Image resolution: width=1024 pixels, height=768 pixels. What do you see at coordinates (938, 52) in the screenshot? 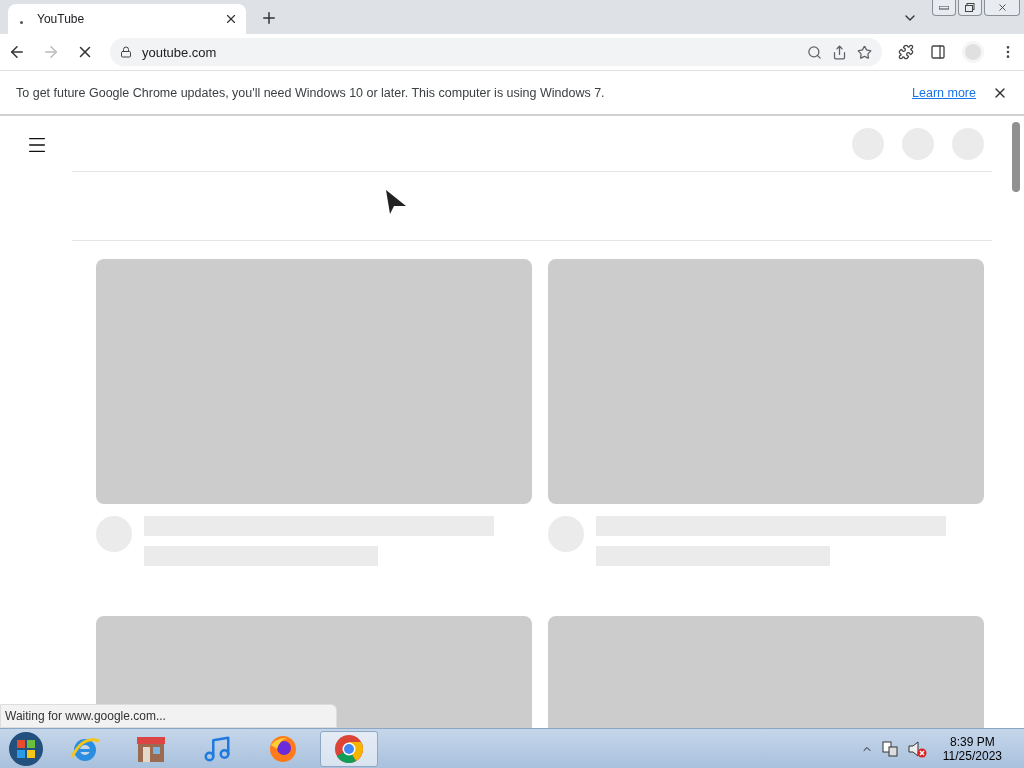
I see `side-panel-icon` at bounding box center [938, 52].